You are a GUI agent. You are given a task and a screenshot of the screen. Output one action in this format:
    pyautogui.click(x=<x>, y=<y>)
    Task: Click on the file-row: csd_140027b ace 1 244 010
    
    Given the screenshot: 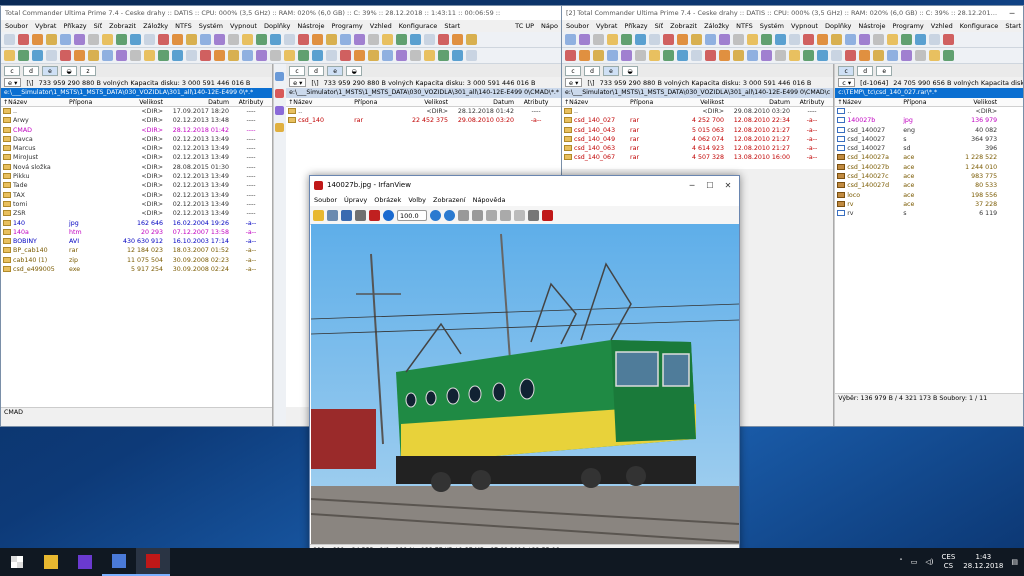 What is the action you would take?
    pyautogui.click(x=929, y=167)
    